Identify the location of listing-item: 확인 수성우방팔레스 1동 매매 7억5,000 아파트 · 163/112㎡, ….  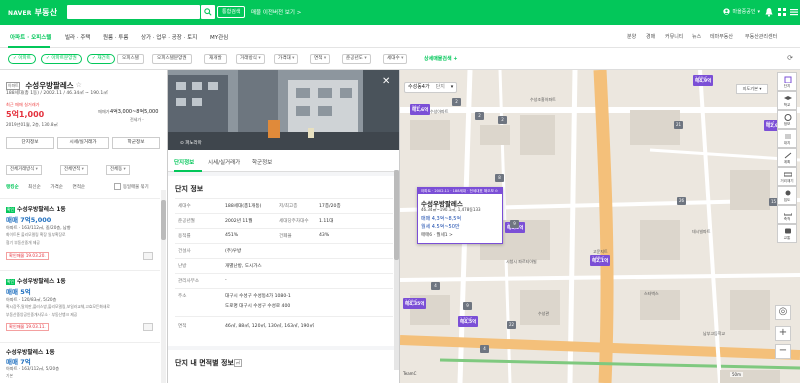
(80, 232).